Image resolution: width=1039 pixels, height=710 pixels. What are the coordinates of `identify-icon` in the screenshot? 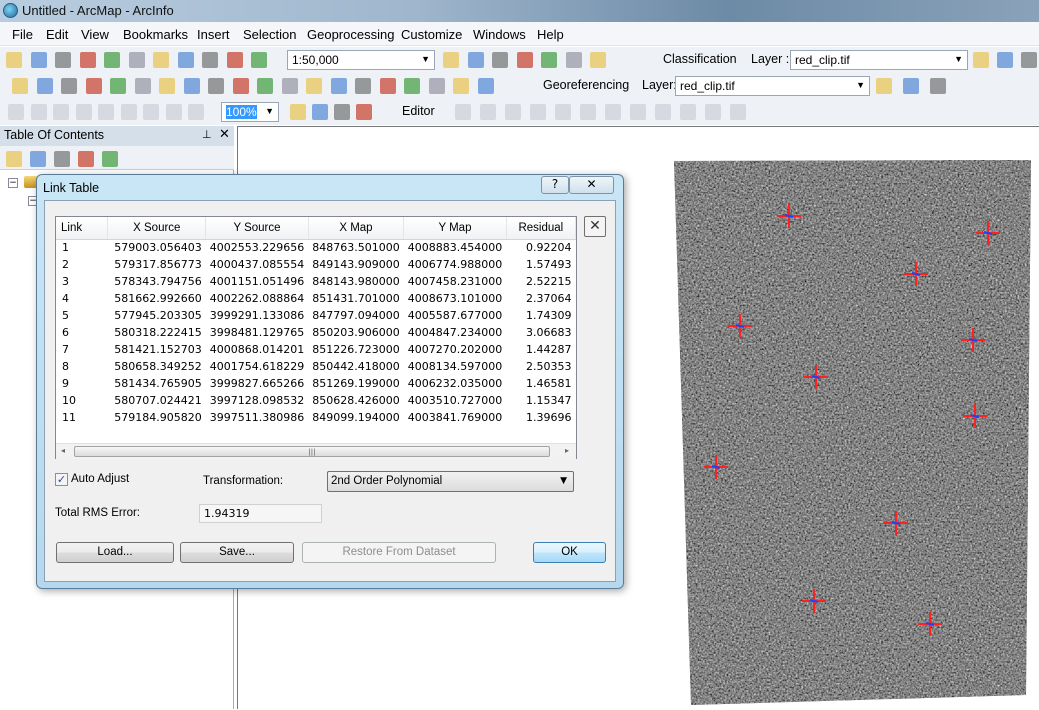 It's located at (289, 86).